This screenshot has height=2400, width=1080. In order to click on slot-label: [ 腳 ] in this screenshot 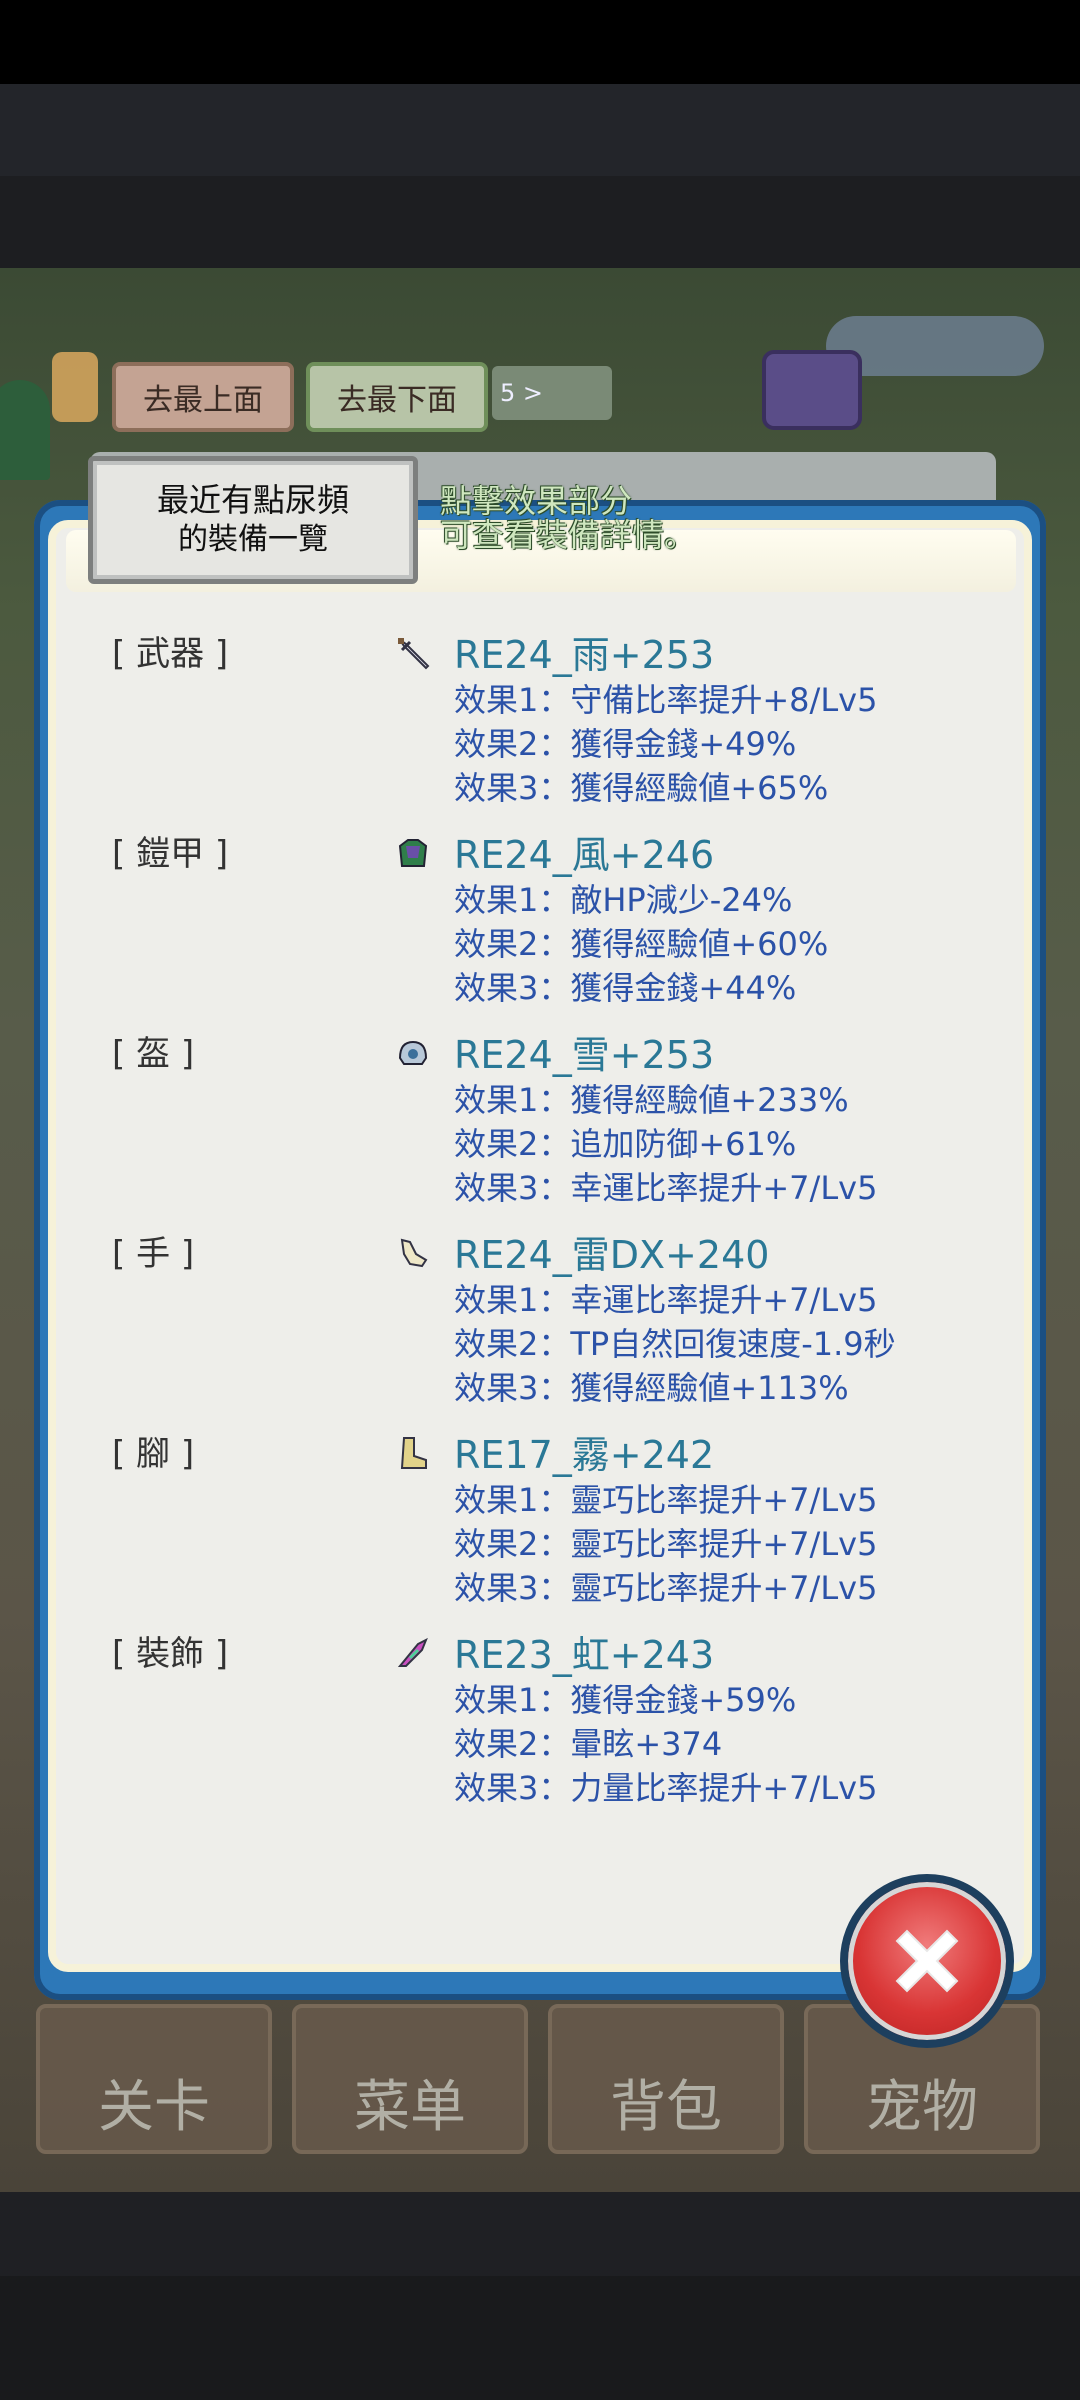, I will do `click(153, 1454)`.